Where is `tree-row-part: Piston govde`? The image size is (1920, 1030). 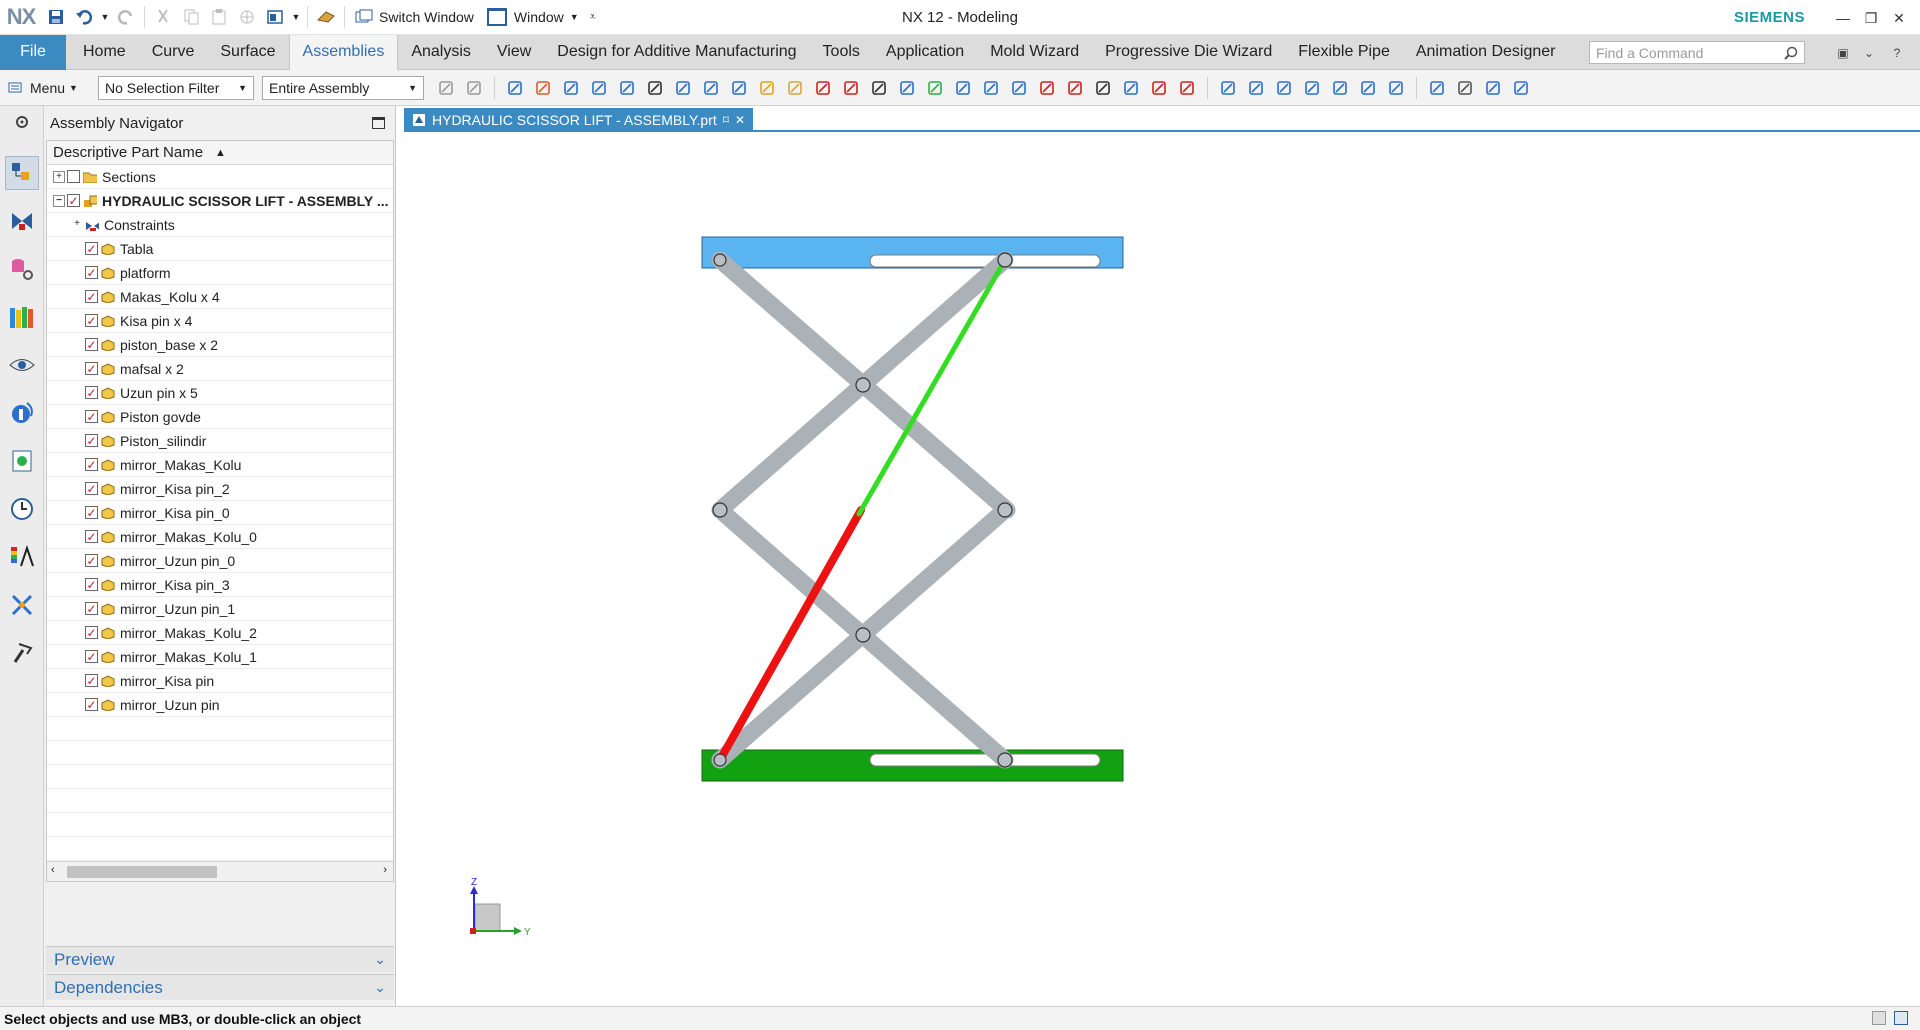 tree-row-part: Piston govde is located at coordinates (220, 417).